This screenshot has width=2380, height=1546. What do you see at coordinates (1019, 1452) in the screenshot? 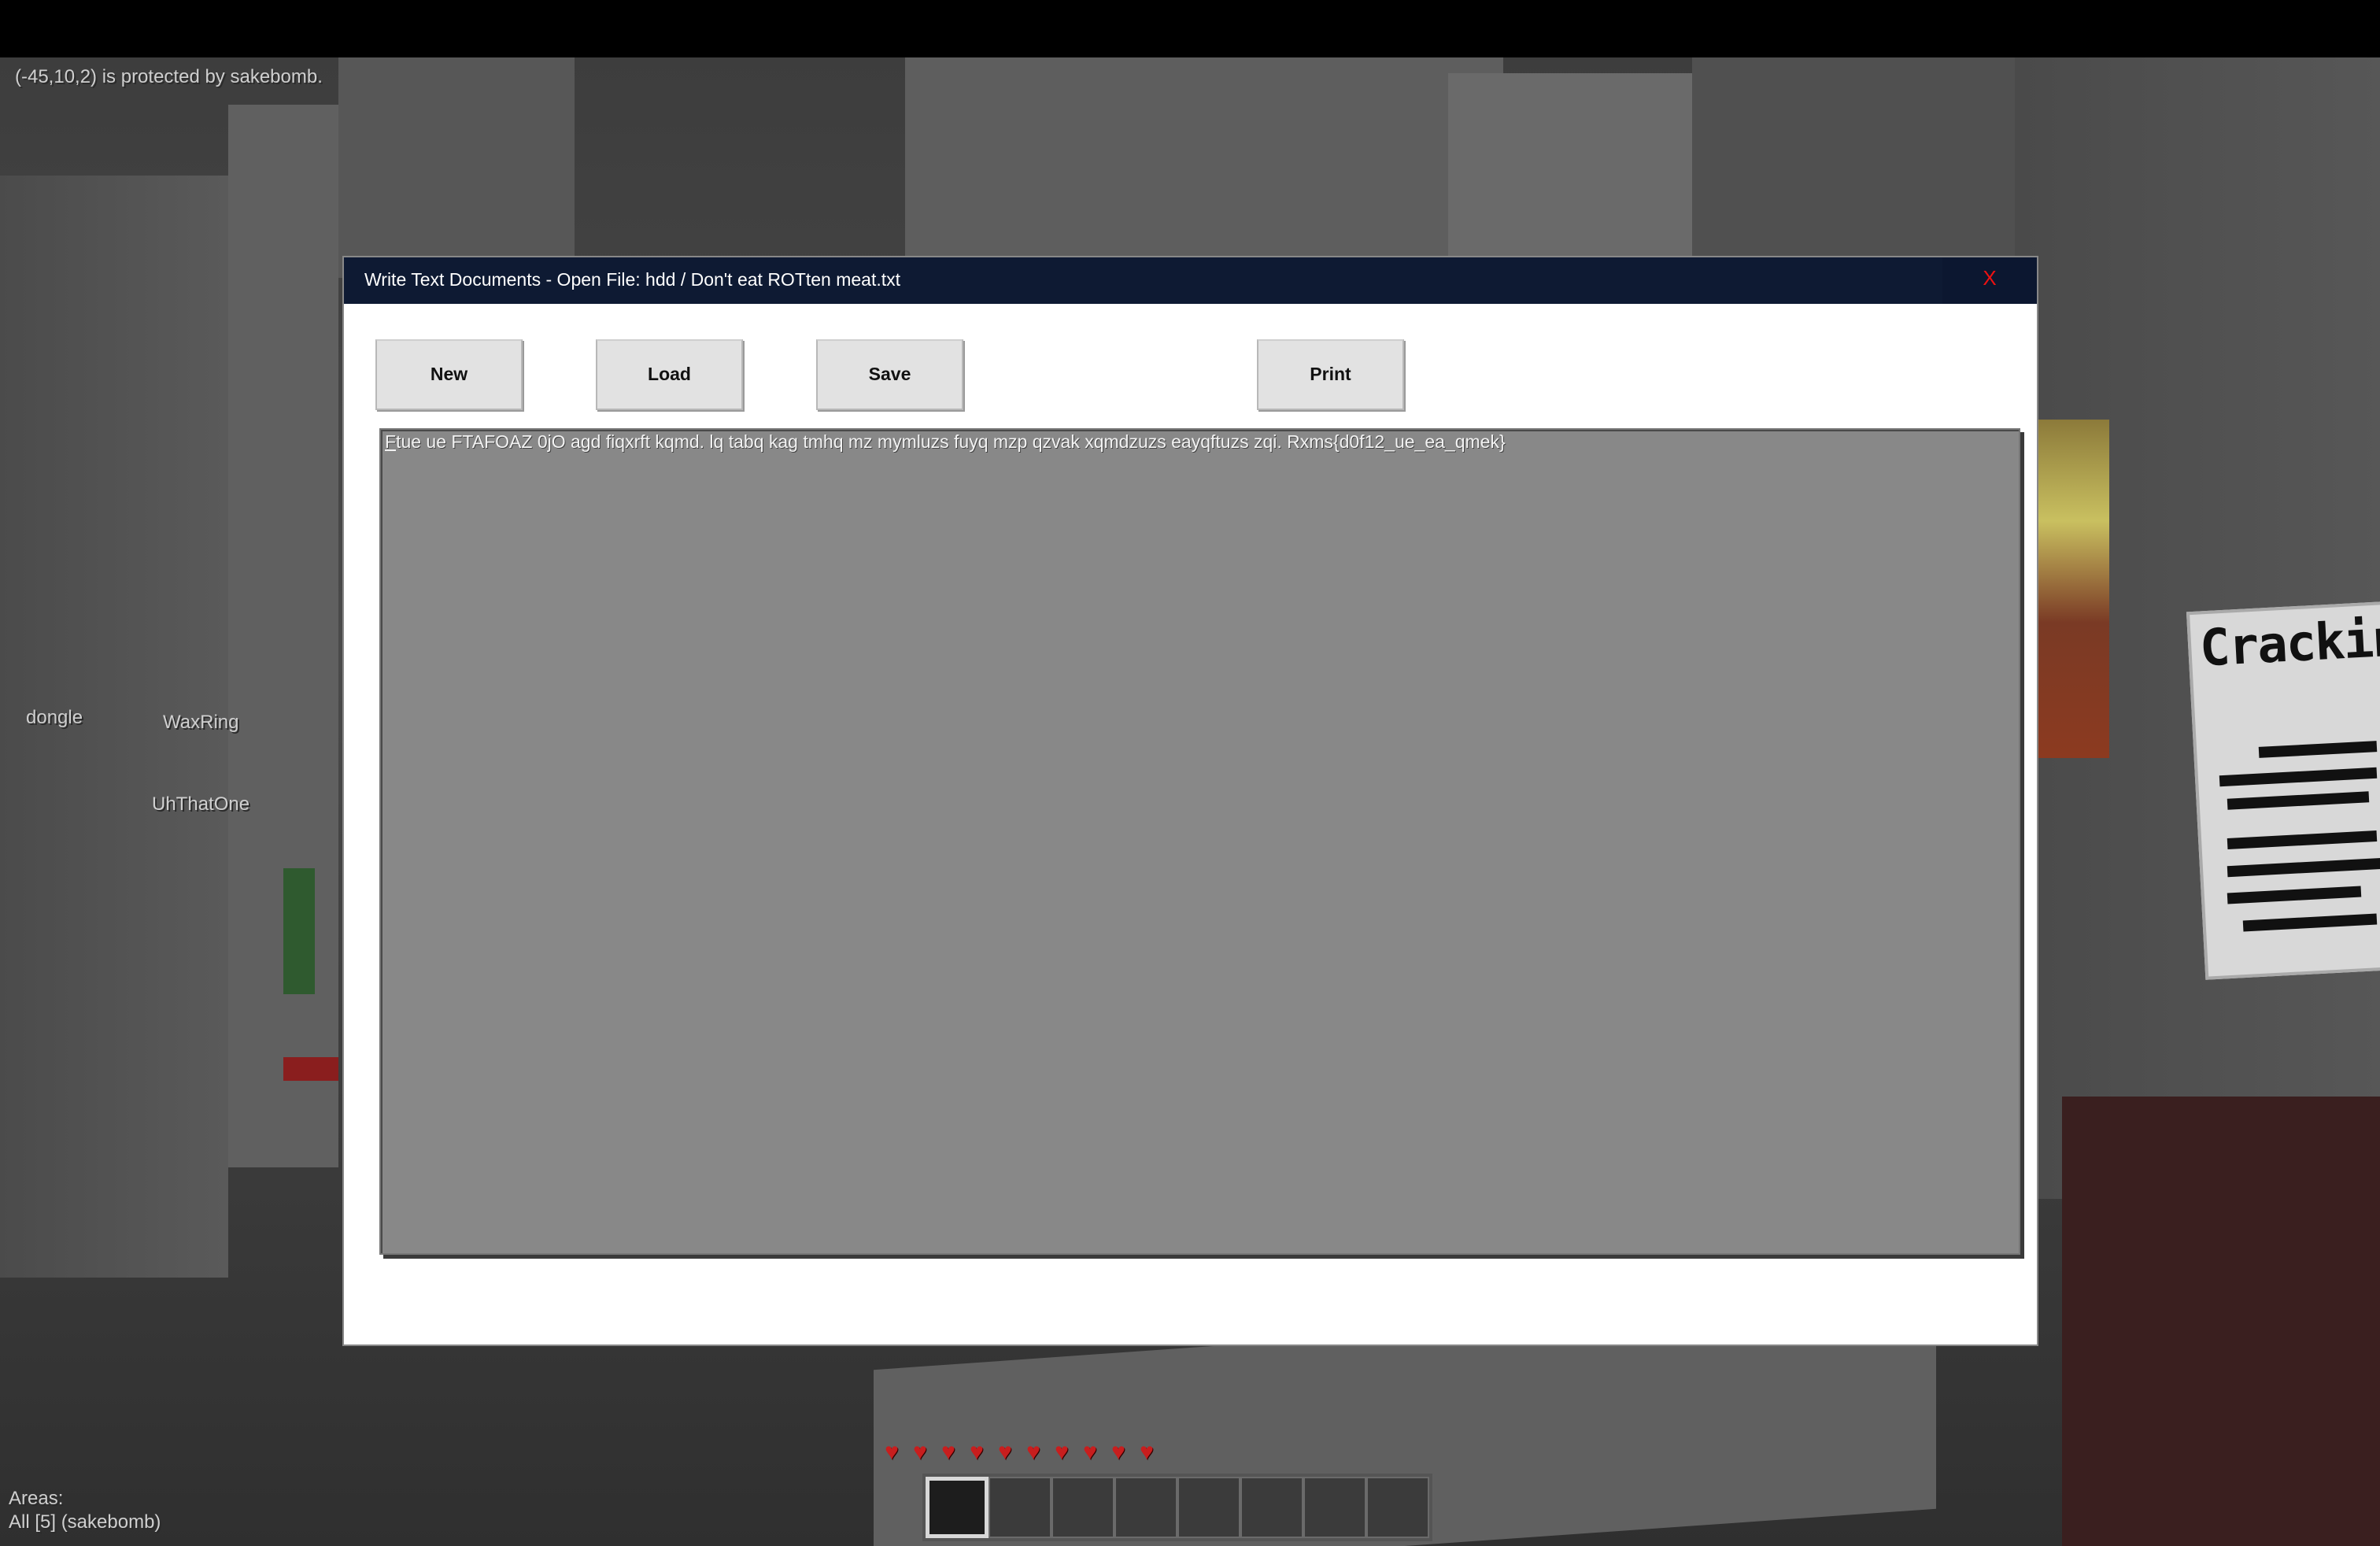
I see `health-bar: ♥ ♥ ♥ ♥ ♥ ♥ ♥ ♥ ♥ ♥` at bounding box center [1019, 1452].